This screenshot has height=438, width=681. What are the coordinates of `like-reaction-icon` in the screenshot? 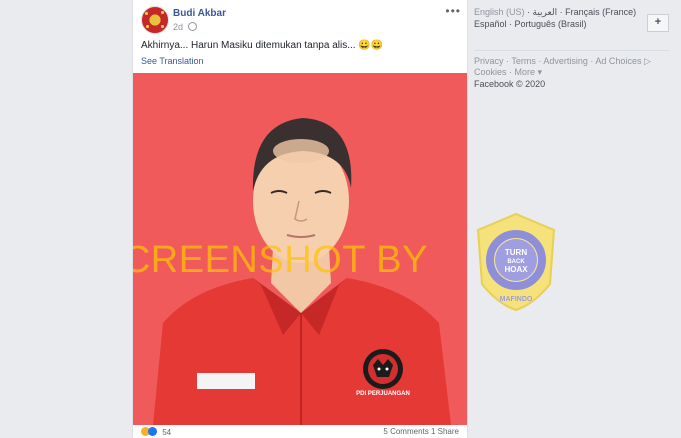 It's located at (152, 431).